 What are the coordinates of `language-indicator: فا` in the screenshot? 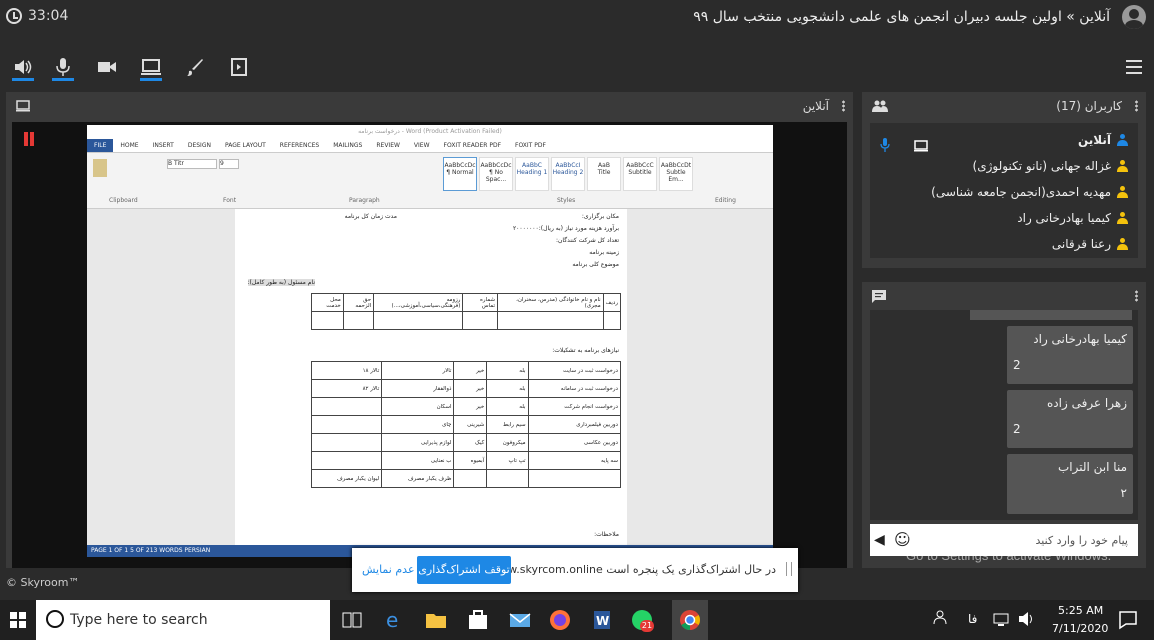 It's located at (972, 619).